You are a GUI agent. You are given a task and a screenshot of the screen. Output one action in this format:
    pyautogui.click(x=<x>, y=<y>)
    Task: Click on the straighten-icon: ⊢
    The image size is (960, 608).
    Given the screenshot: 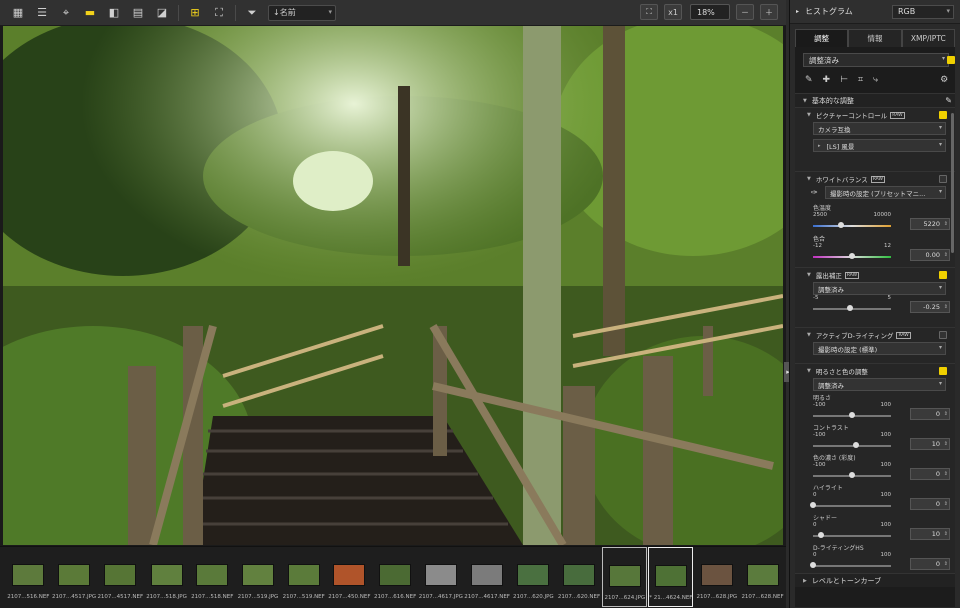 What is the action you would take?
    pyautogui.click(x=844, y=80)
    